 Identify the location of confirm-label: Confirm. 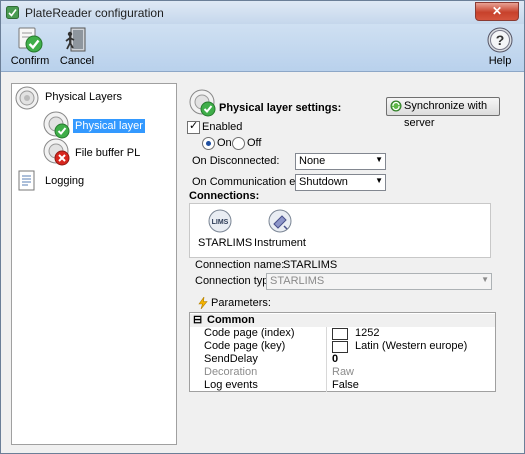
(30, 61).